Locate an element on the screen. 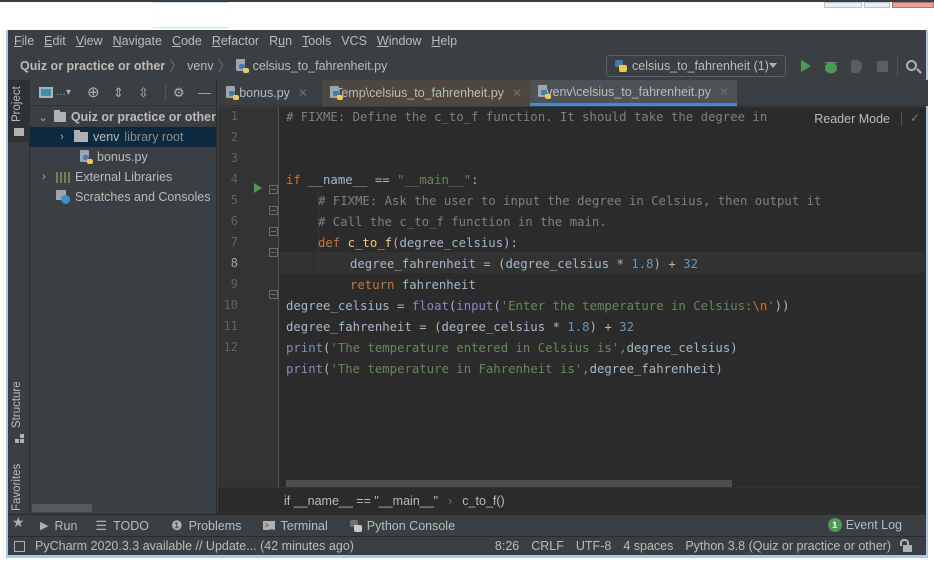  token: print is located at coordinates (305, 348).